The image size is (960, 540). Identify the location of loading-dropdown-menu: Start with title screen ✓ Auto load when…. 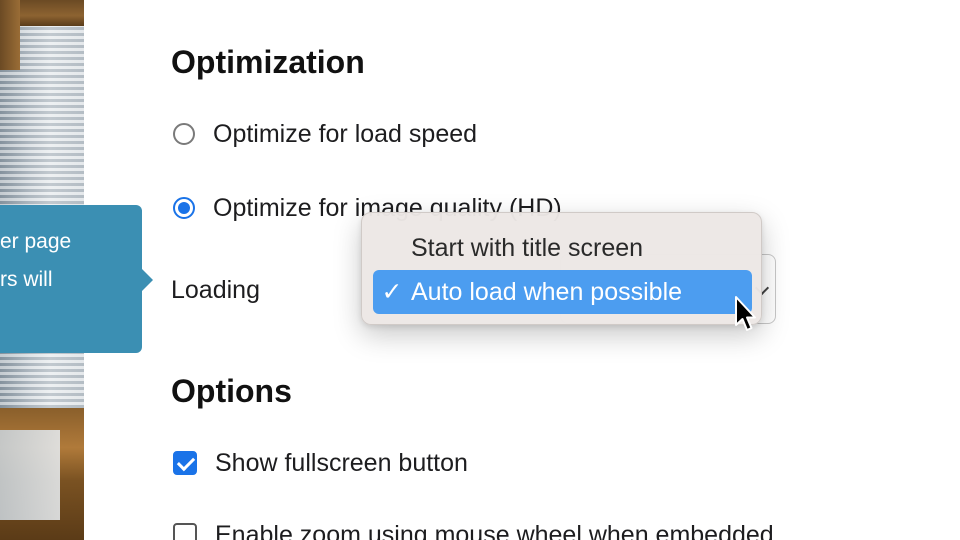
(561, 268).